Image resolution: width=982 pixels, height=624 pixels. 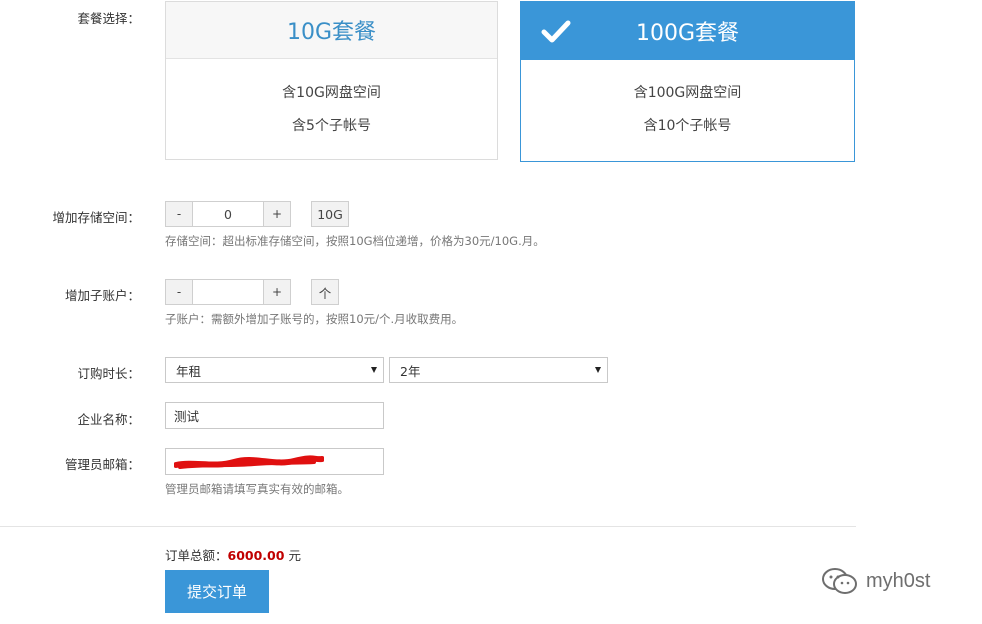 What do you see at coordinates (102, 295) in the screenshot?
I see `subaccount-label: 增加子账户：` at bounding box center [102, 295].